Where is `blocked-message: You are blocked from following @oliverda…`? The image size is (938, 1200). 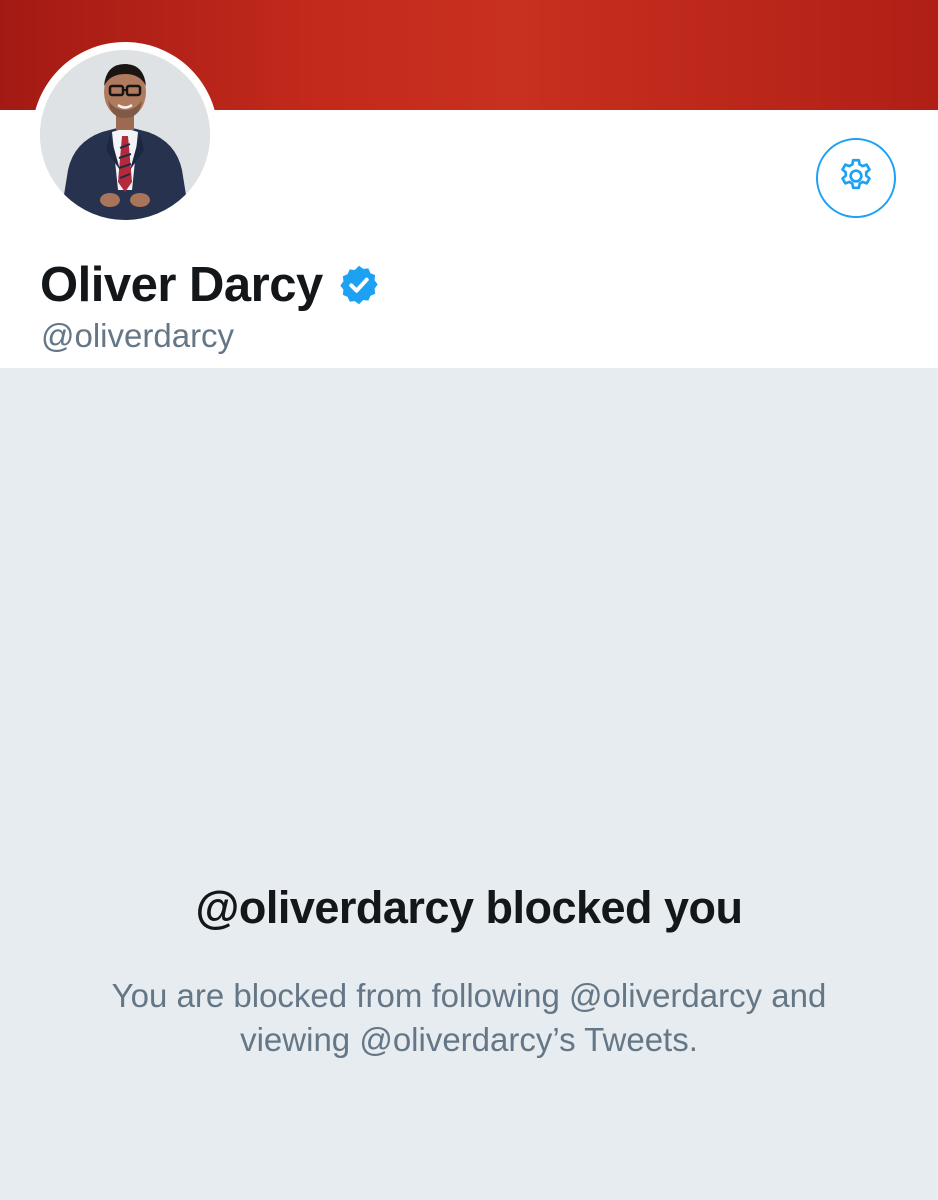 blocked-message: You are blocked from following @oliverda… is located at coordinates (469, 1017).